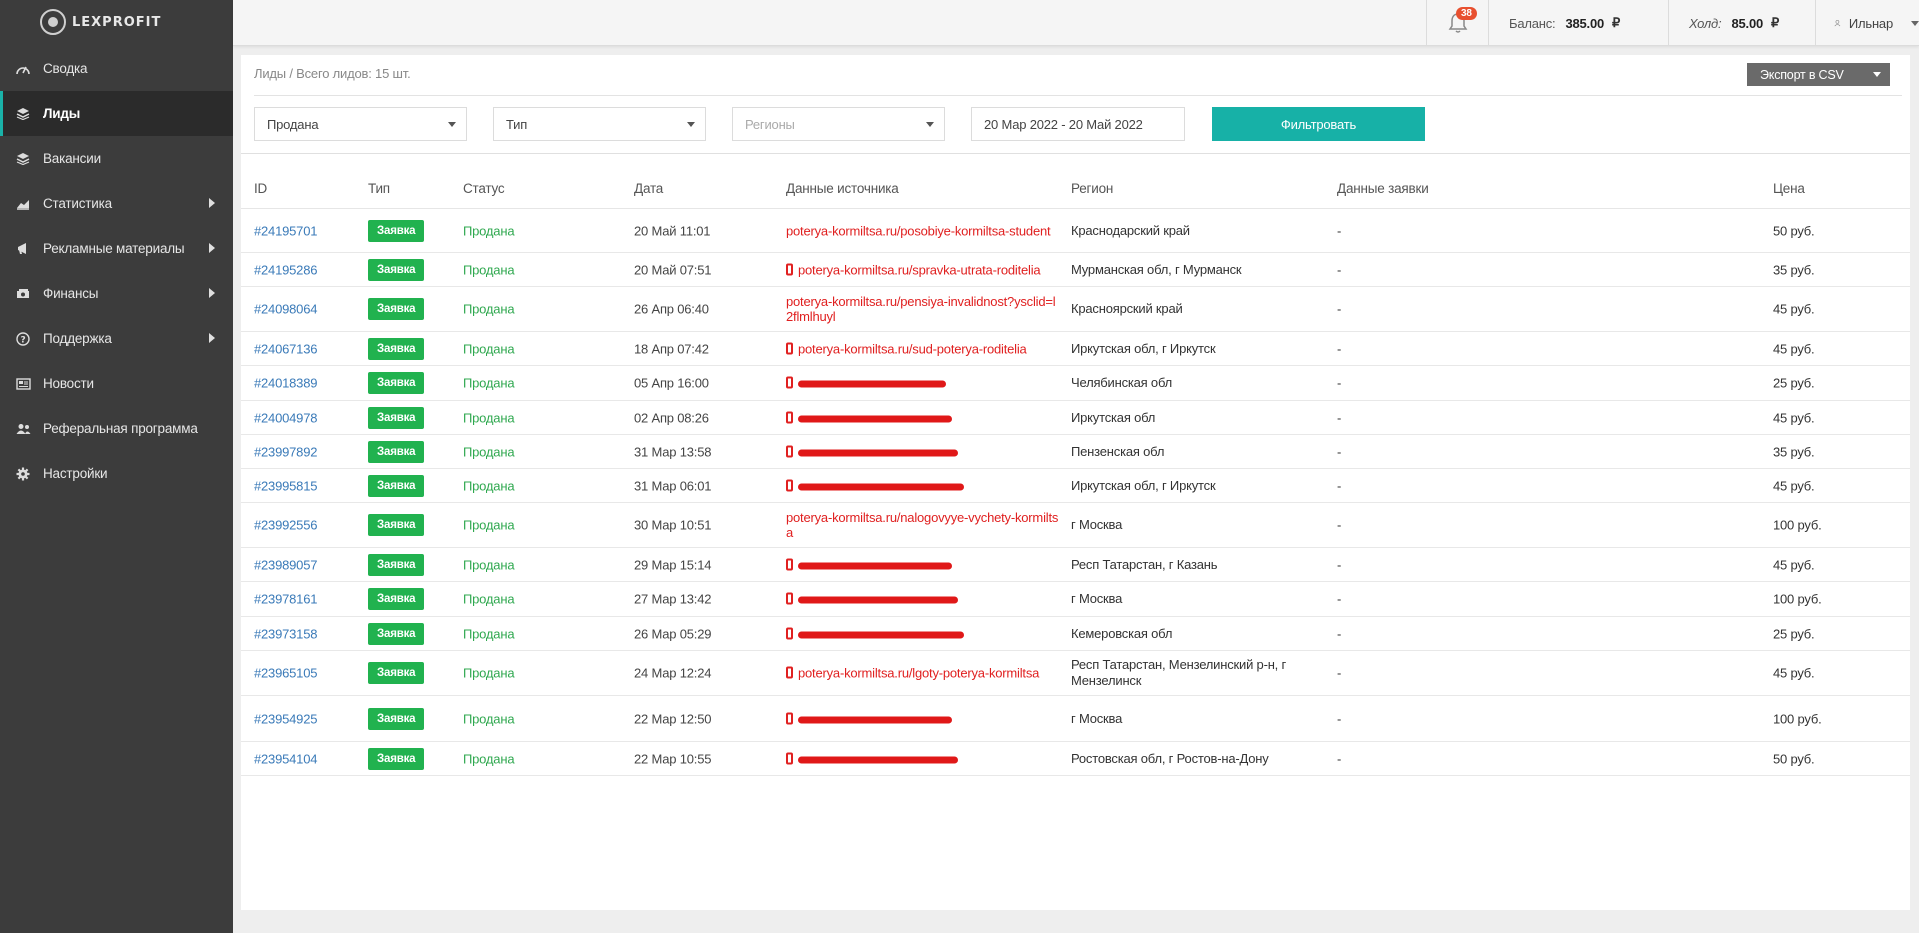 The image size is (1919, 933). I want to click on sidebar-item: Вакансии, so click(116, 158).